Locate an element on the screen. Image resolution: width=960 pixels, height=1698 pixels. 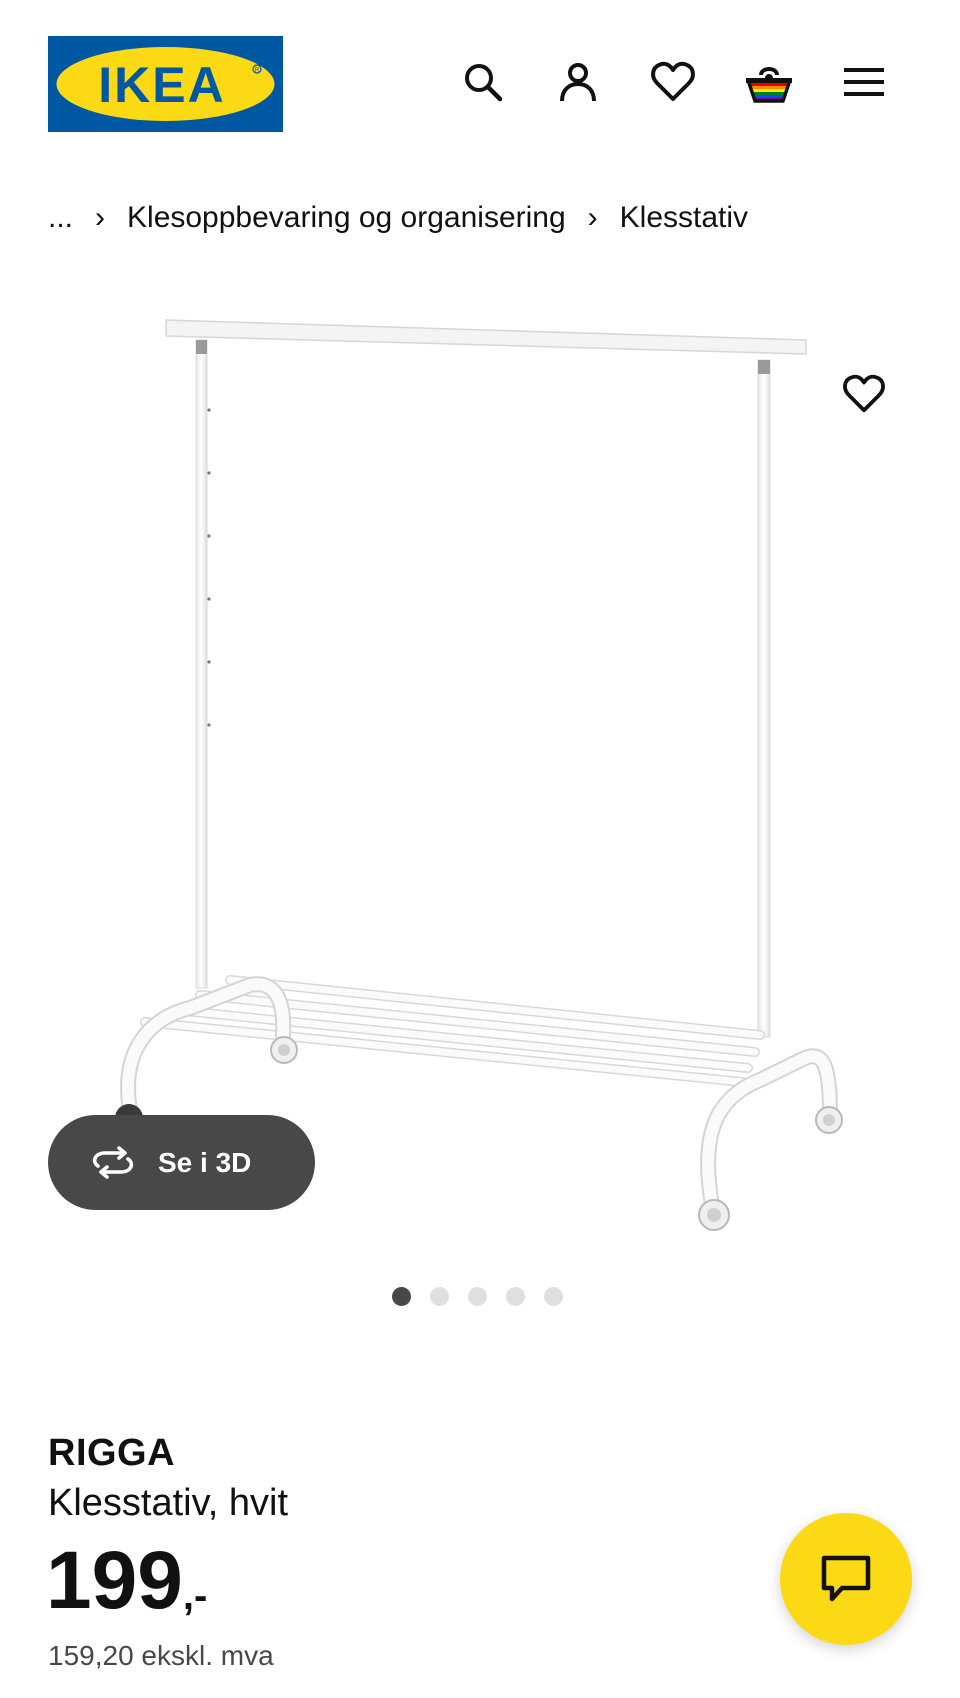
search-icon is located at coordinates (483, 82).